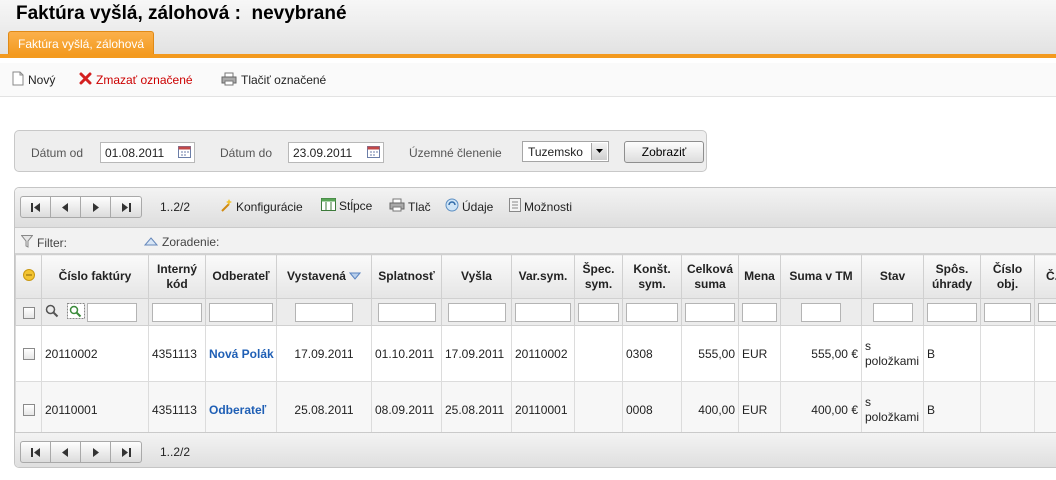  I want to click on cell-due: 08.09.2011, so click(406, 409).